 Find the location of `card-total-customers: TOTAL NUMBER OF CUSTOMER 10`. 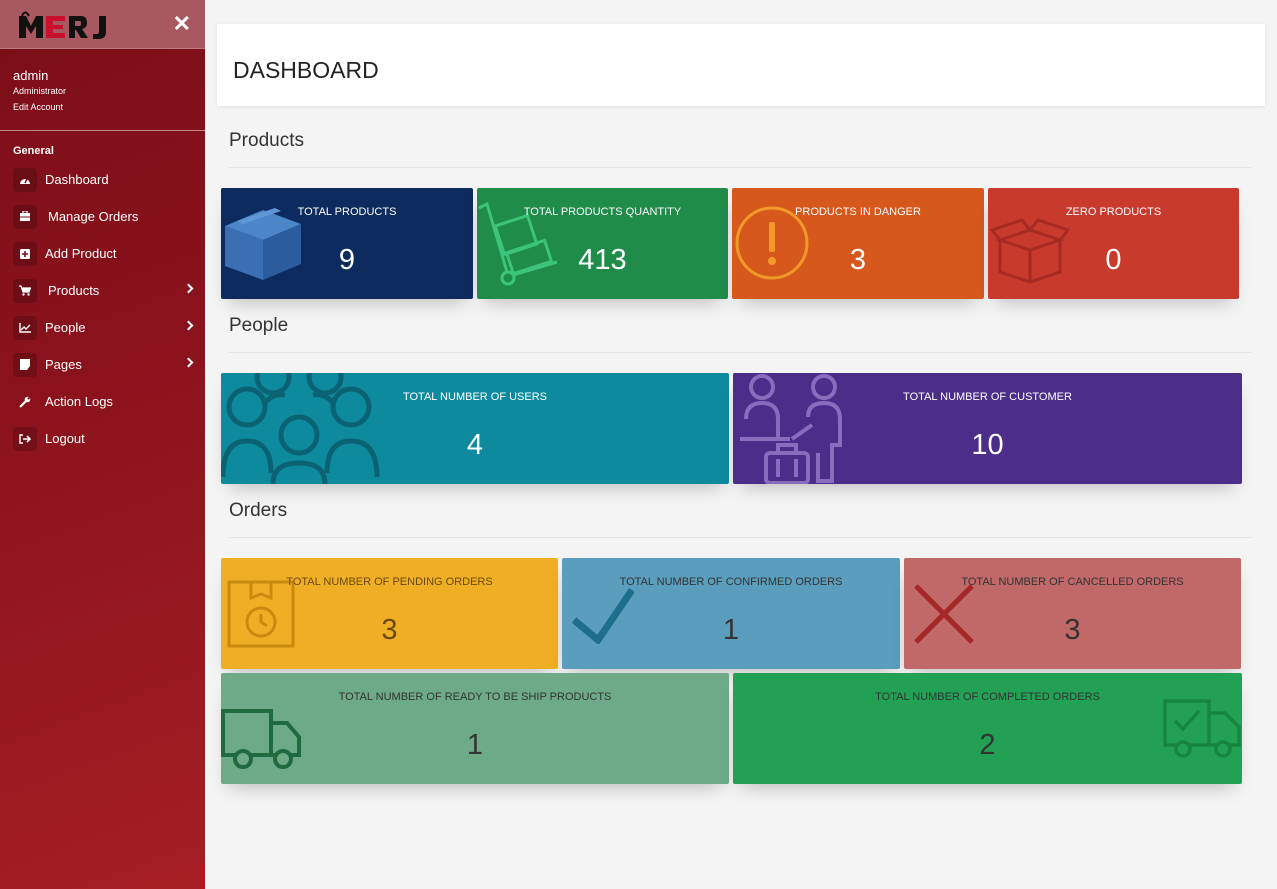

card-total-customers: TOTAL NUMBER OF CUSTOMER 10 is located at coordinates (987, 428).